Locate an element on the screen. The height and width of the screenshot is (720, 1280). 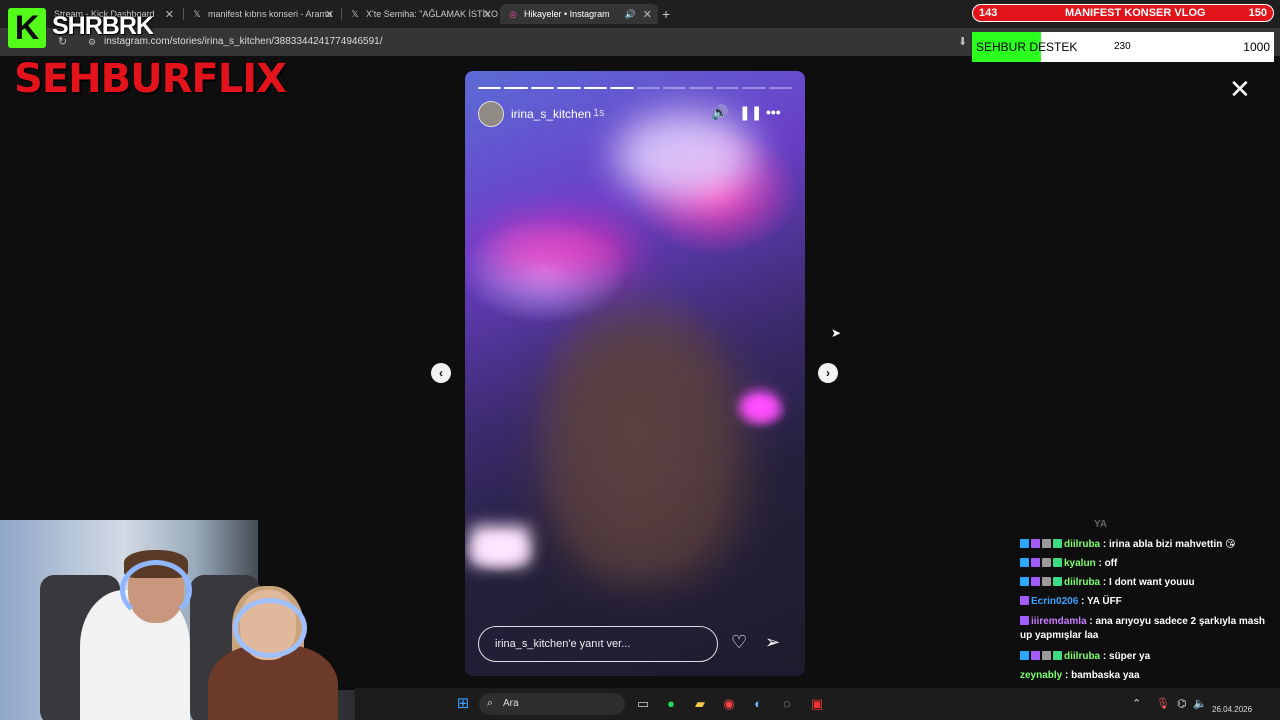
speaker-icon: 🔊 is located at coordinates (630, 14).